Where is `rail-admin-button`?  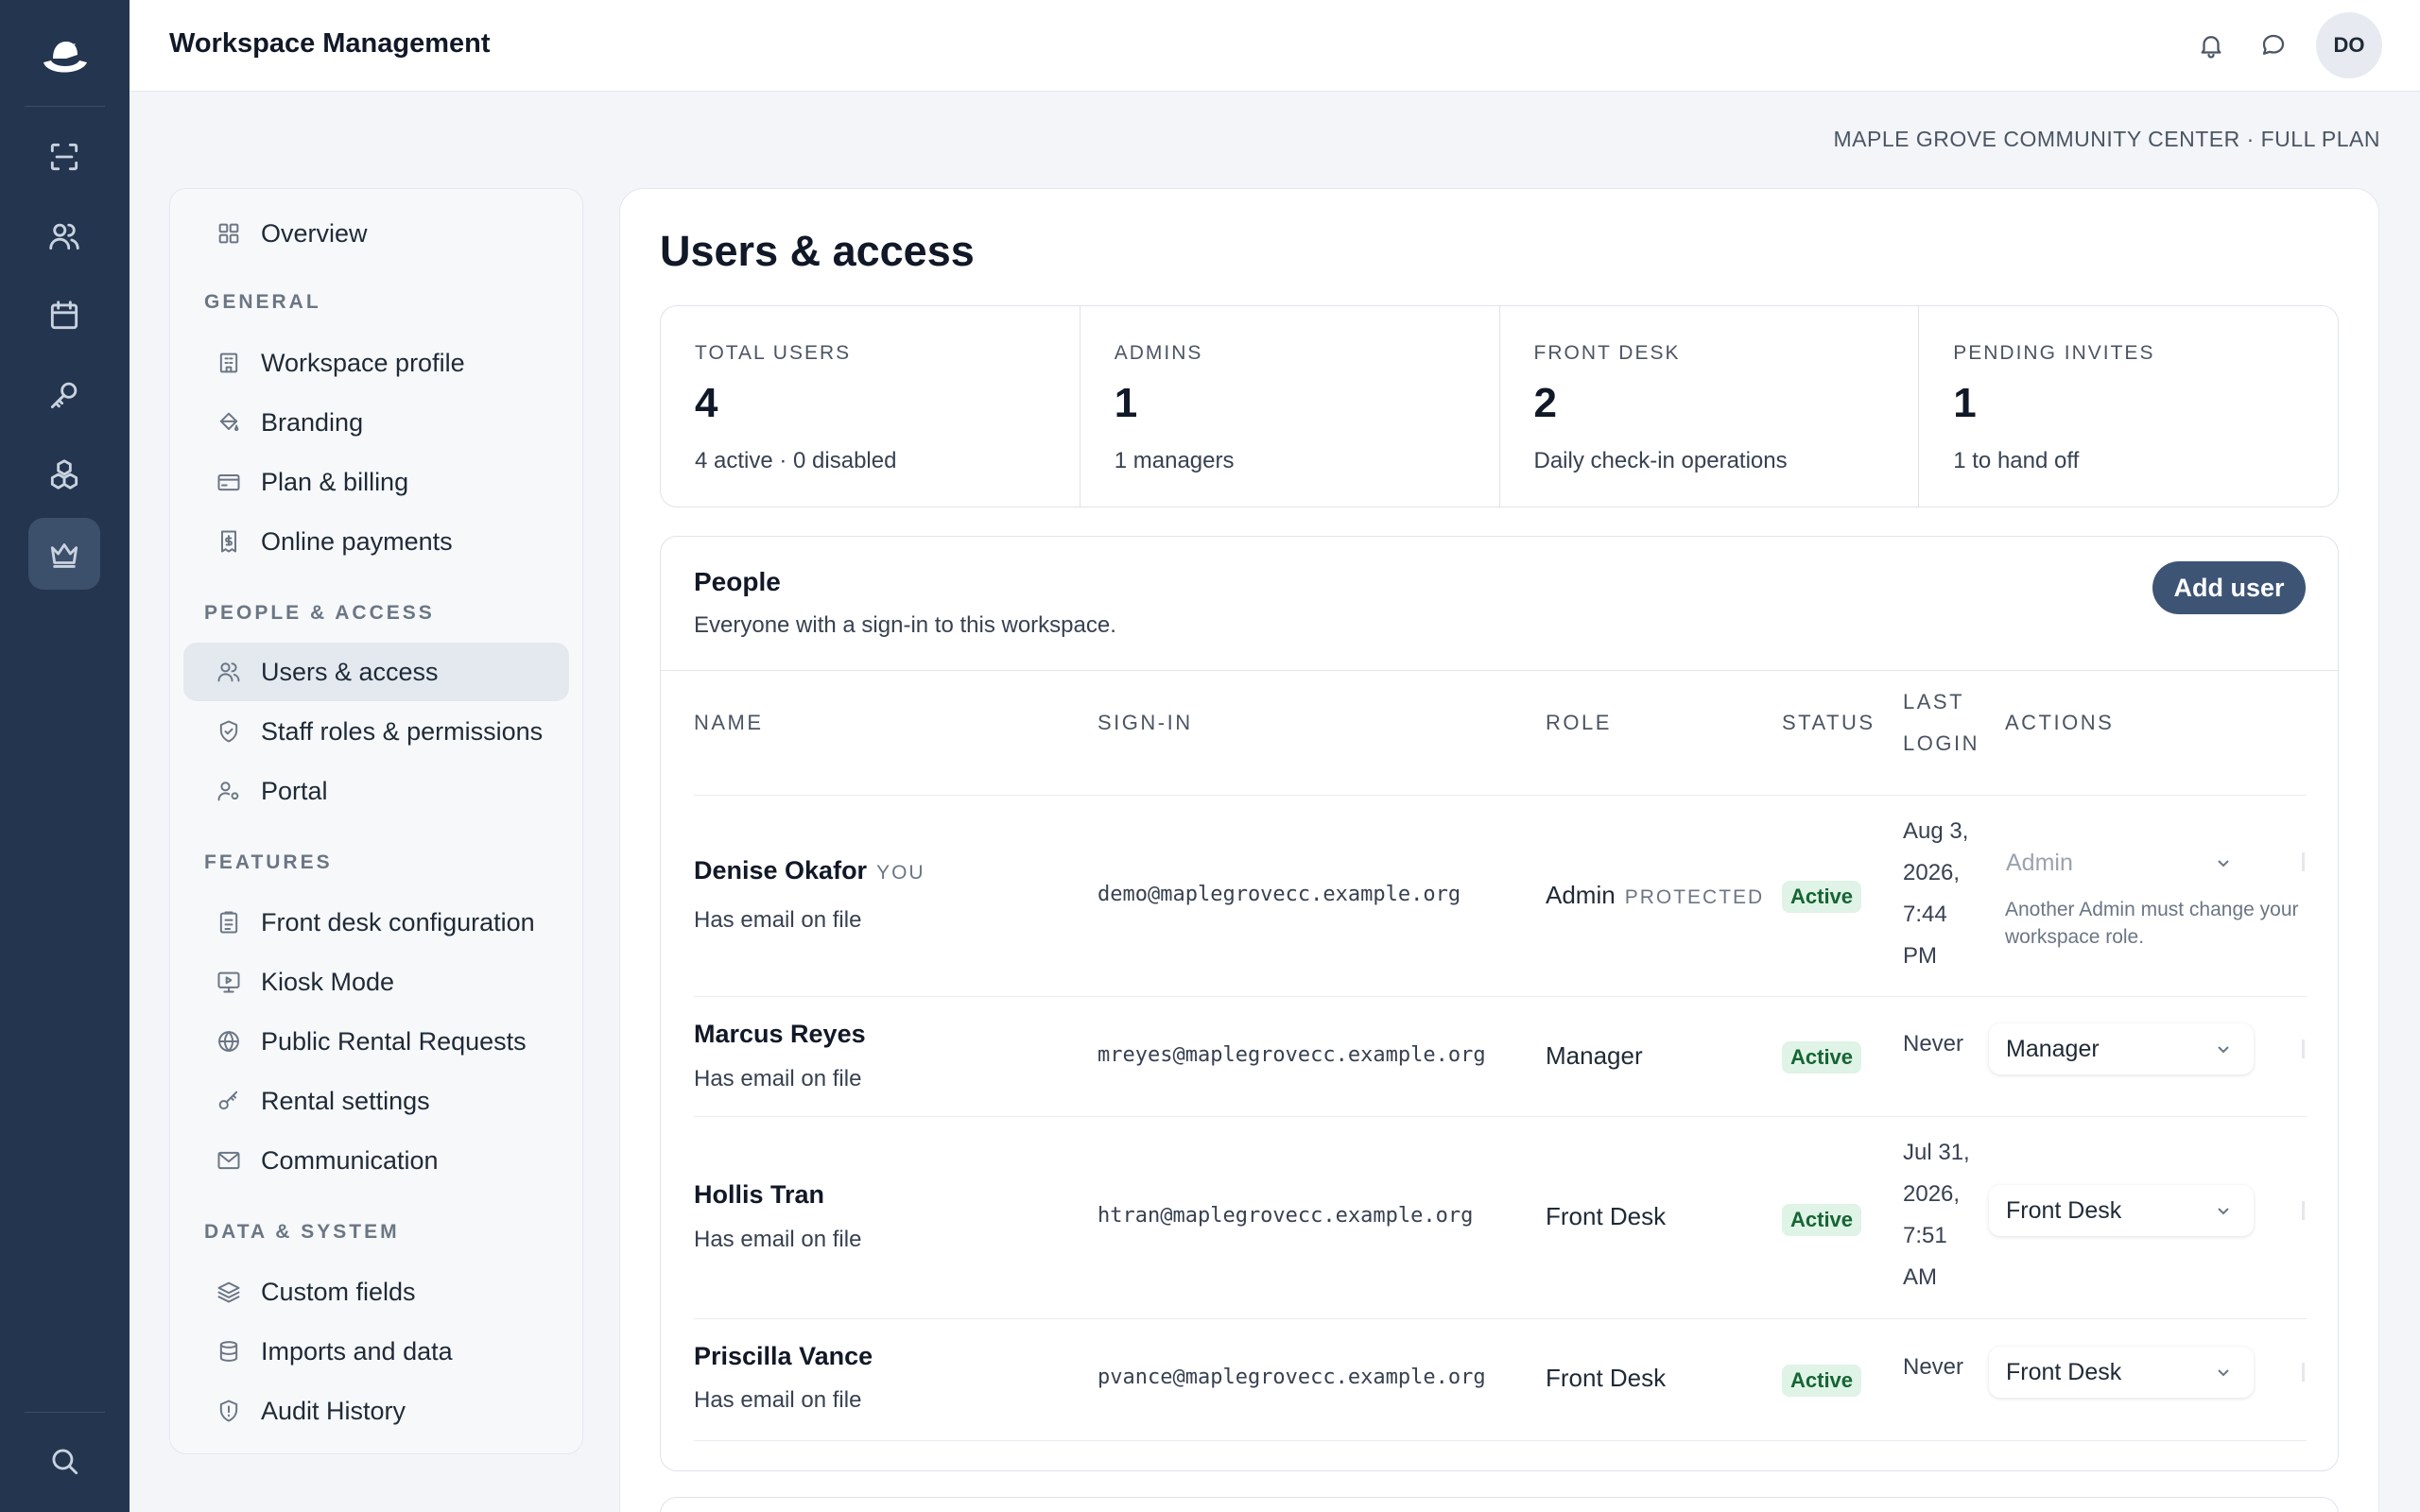
rail-admin-button is located at coordinates (64, 554).